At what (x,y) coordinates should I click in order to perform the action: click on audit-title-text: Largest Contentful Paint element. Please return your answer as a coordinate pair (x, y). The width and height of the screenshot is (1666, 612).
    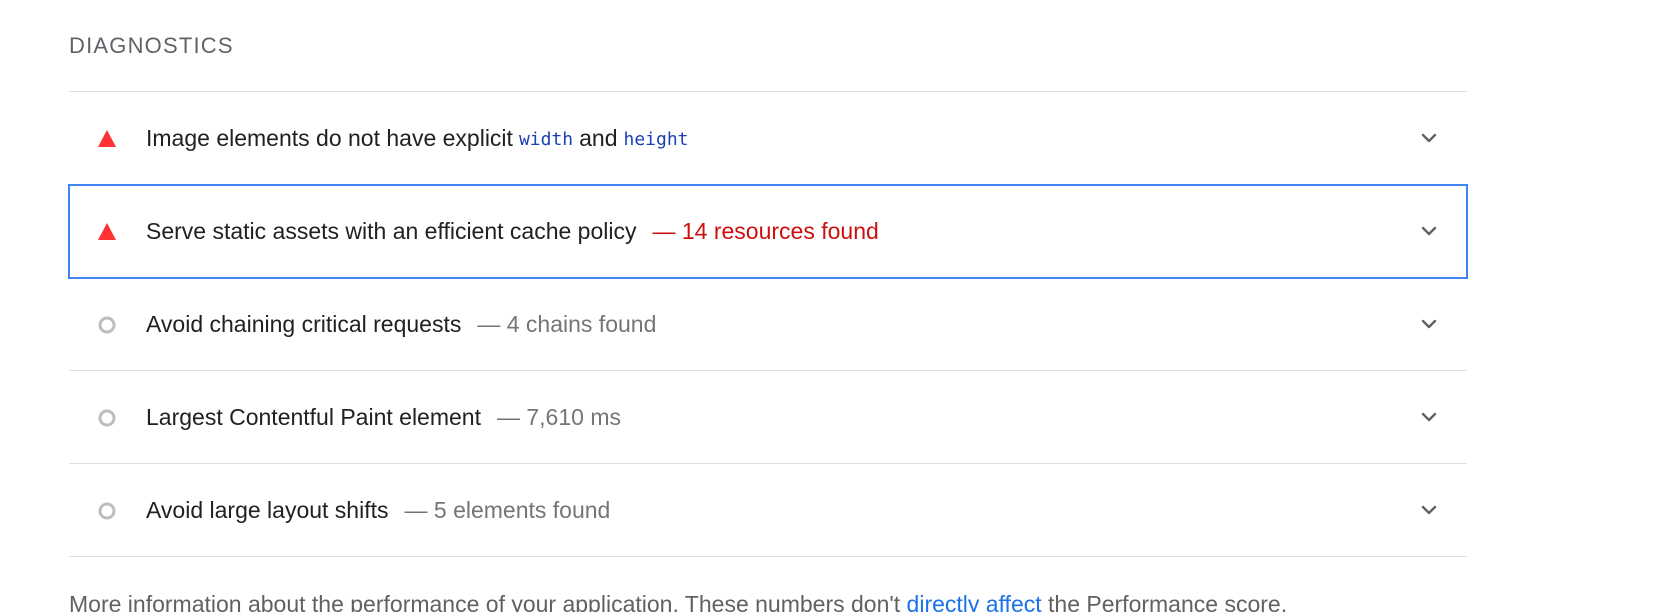
    Looking at the image, I should click on (313, 416).